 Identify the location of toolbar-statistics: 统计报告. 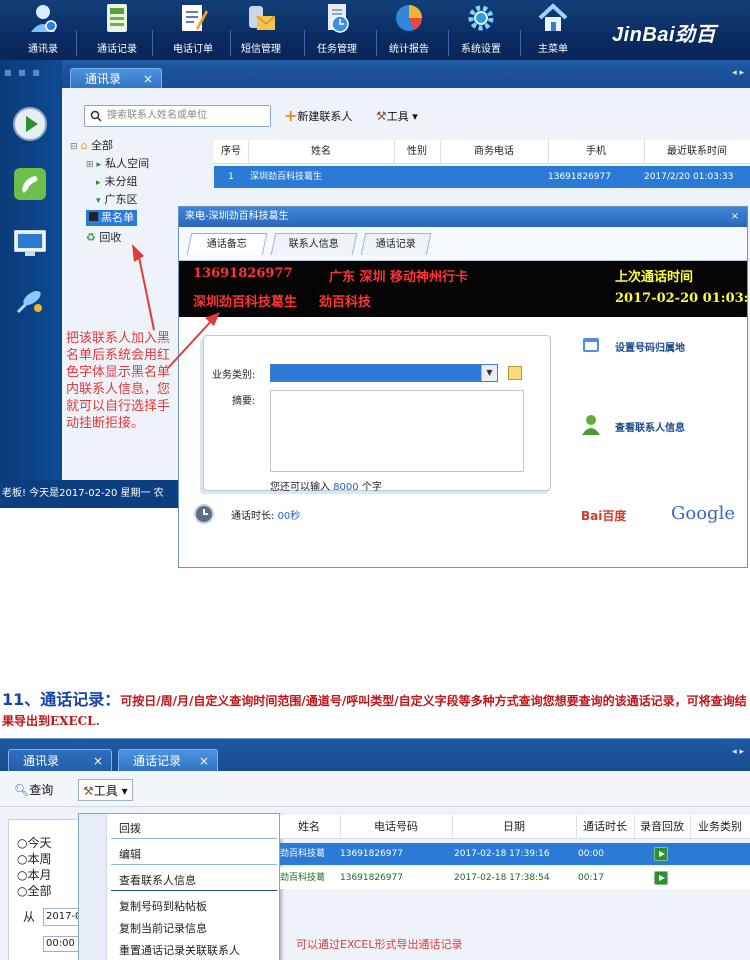
(409, 30).